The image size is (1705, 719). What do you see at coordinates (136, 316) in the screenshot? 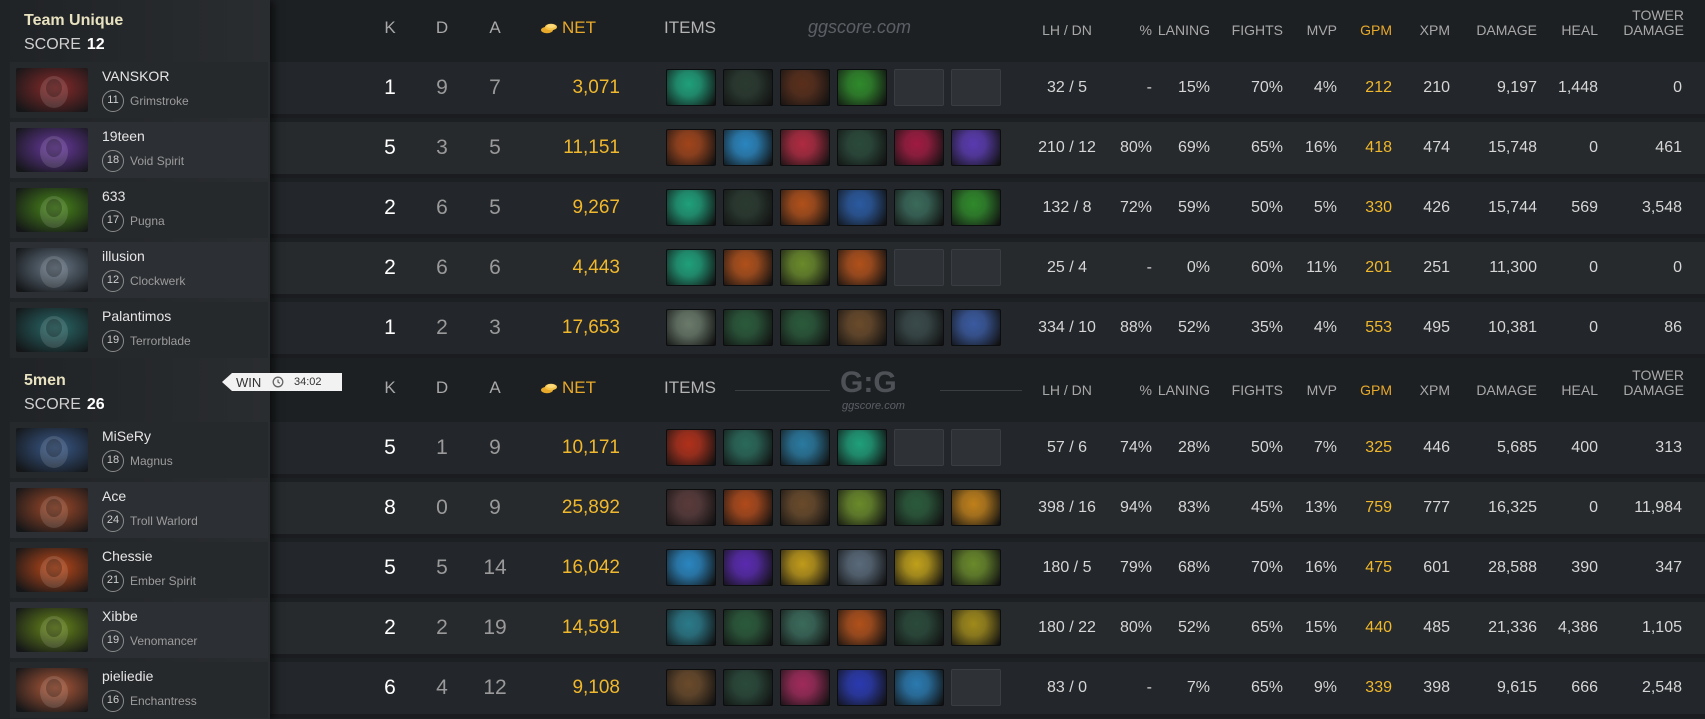
I see `player-name: Palantimos` at bounding box center [136, 316].